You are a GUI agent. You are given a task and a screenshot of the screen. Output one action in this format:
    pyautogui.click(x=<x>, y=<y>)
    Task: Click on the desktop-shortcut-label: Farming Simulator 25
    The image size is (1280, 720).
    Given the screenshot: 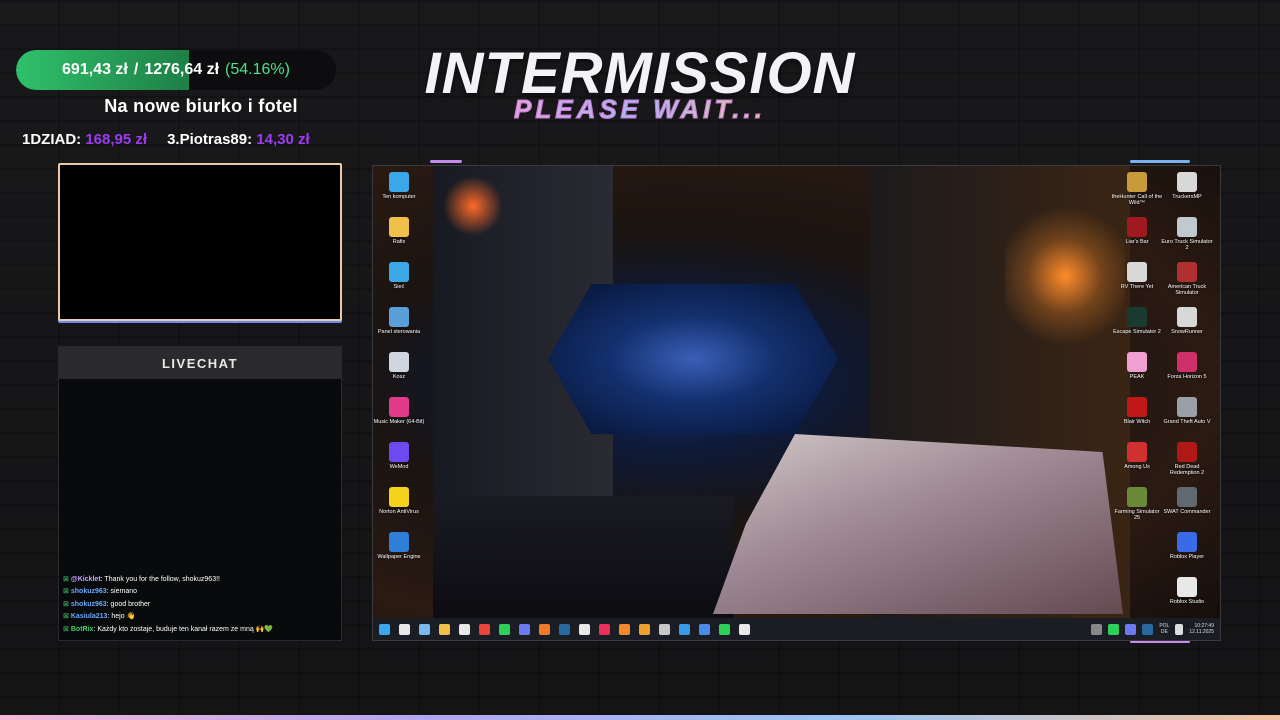 What is the action you would take?
    pyautogui.click(x=1137, y=515)
    